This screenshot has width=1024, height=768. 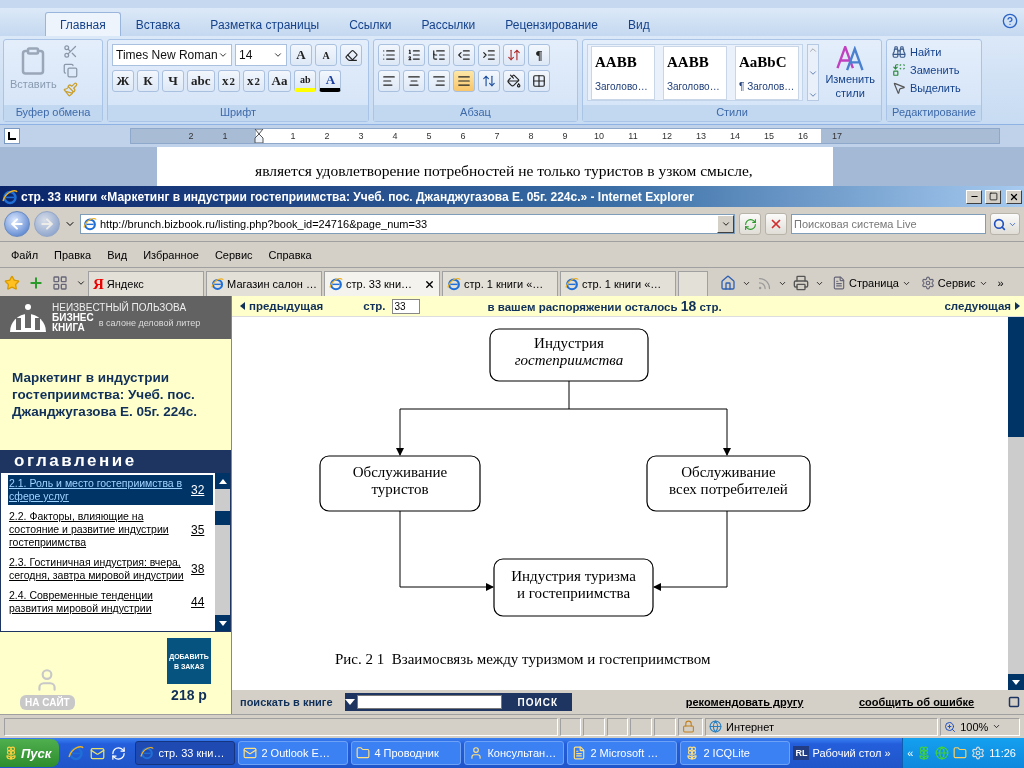 What do you see at coordinates (261, 55) in the screenshot?
I see `font-size-field: 14` at bounding box center [261, 55].